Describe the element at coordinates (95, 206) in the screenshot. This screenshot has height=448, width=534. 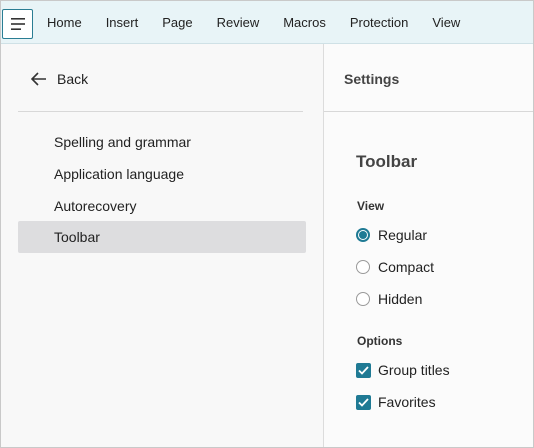
I see `sidebar-item-label: Autorecovery` at that location.